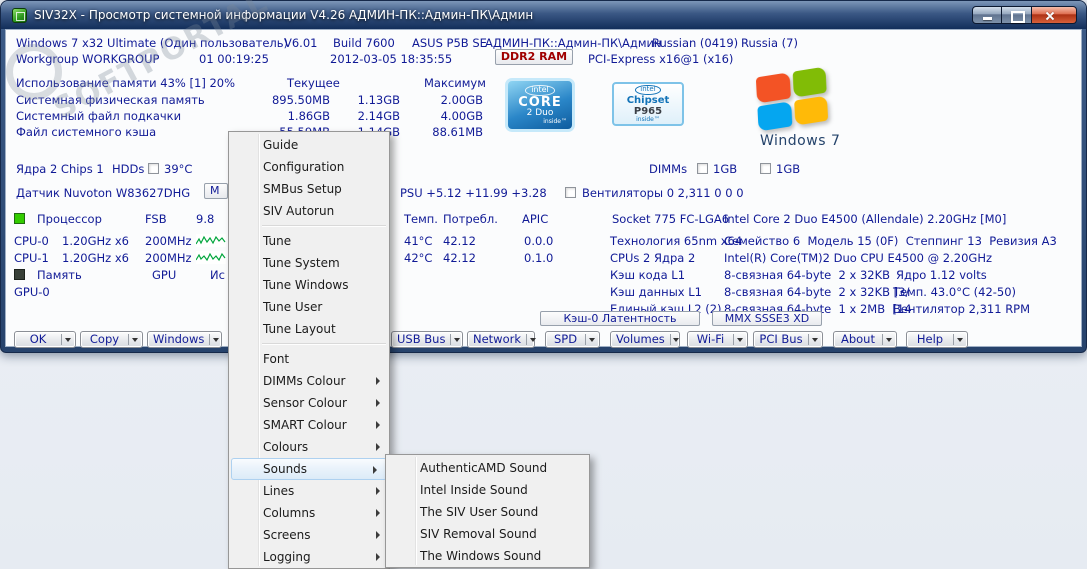  I want to click on usb-bus-button: USB Bus, so click(427, 339).